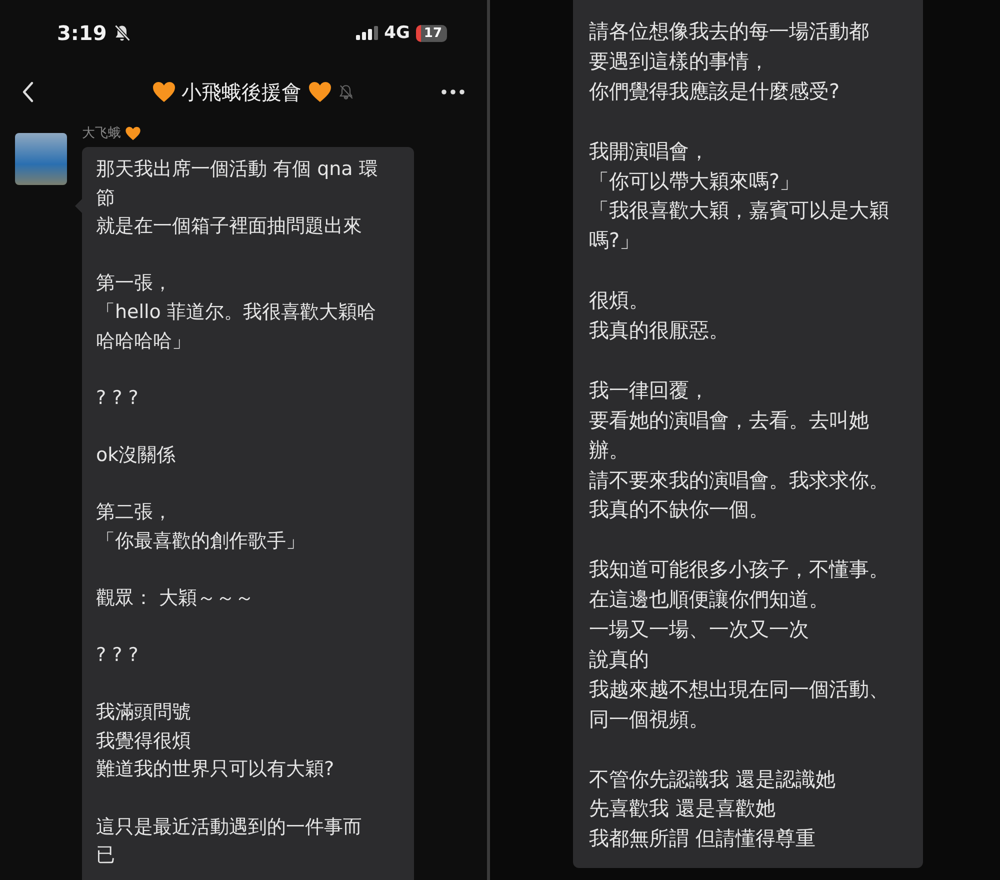  What do you see at coordinates (712, 779) in the screenshot?
I see `message-text: 不管你先認識我 還是認識她` at bounding box center [712, 779].